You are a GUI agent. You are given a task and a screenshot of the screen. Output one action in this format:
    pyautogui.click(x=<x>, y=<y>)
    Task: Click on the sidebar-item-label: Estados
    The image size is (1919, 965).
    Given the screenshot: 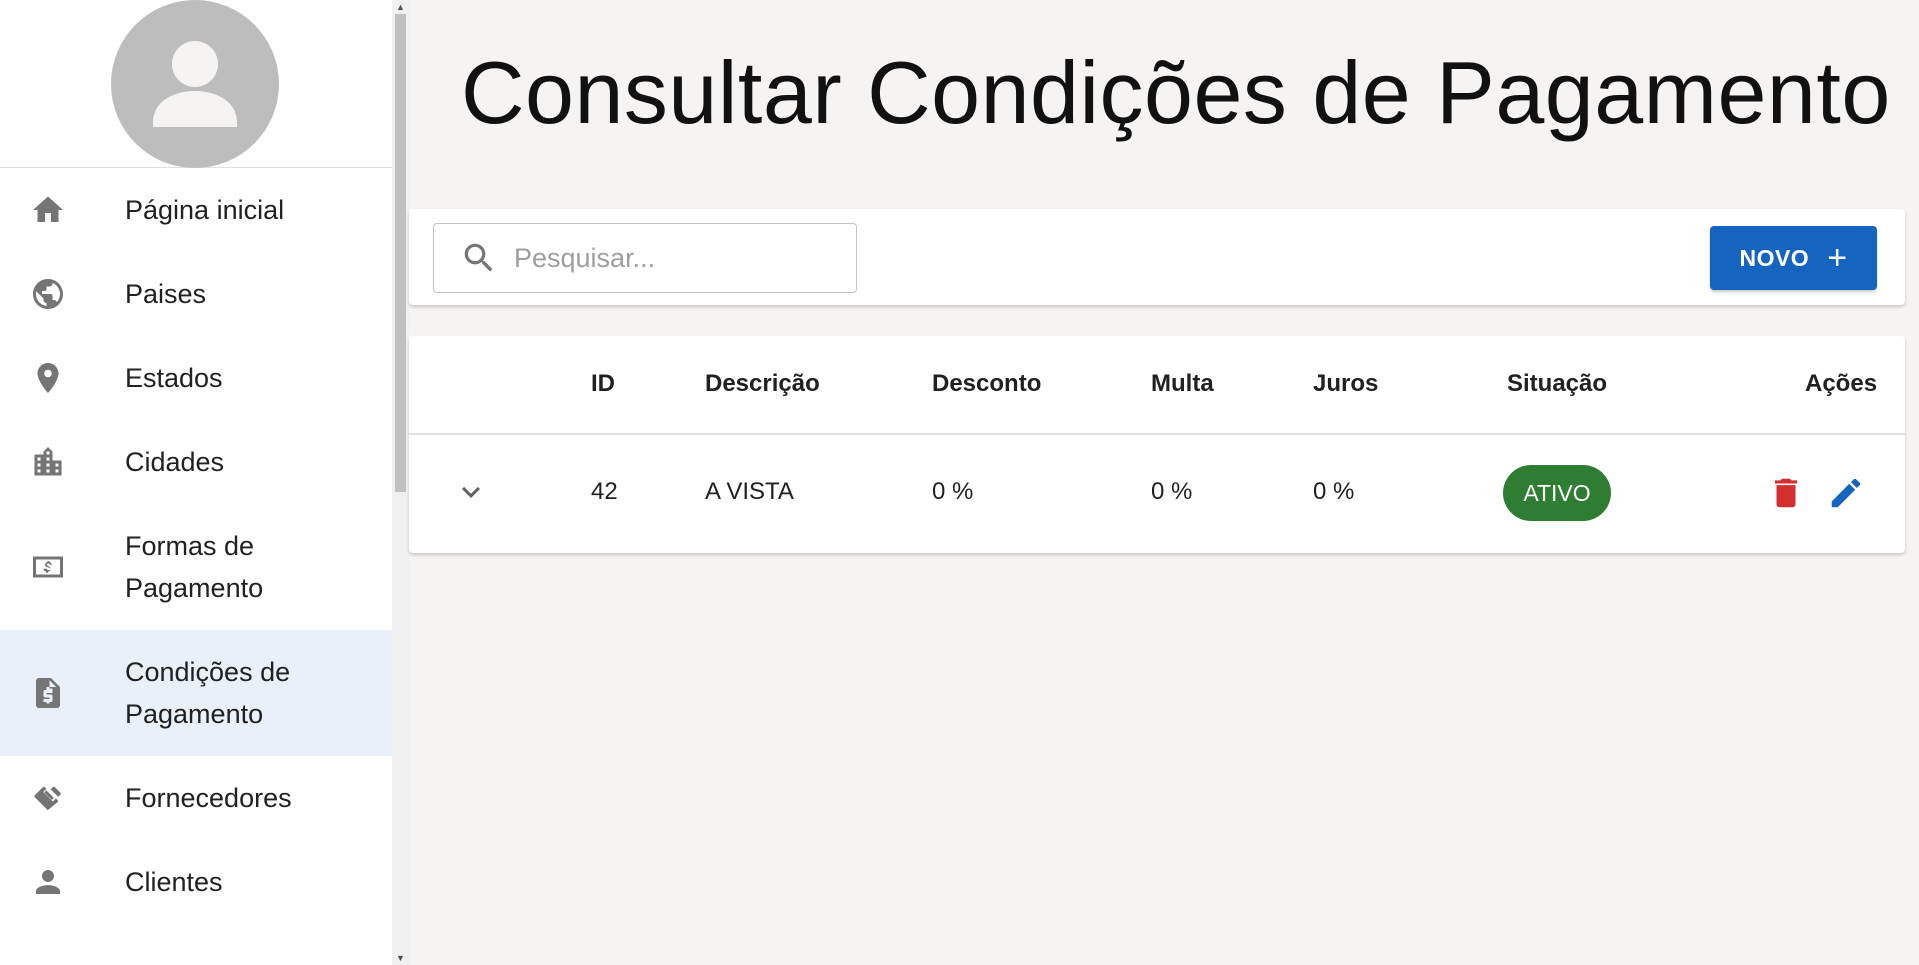 What is the action you would take?
    pyautogui.click(x=174, y=378)
    